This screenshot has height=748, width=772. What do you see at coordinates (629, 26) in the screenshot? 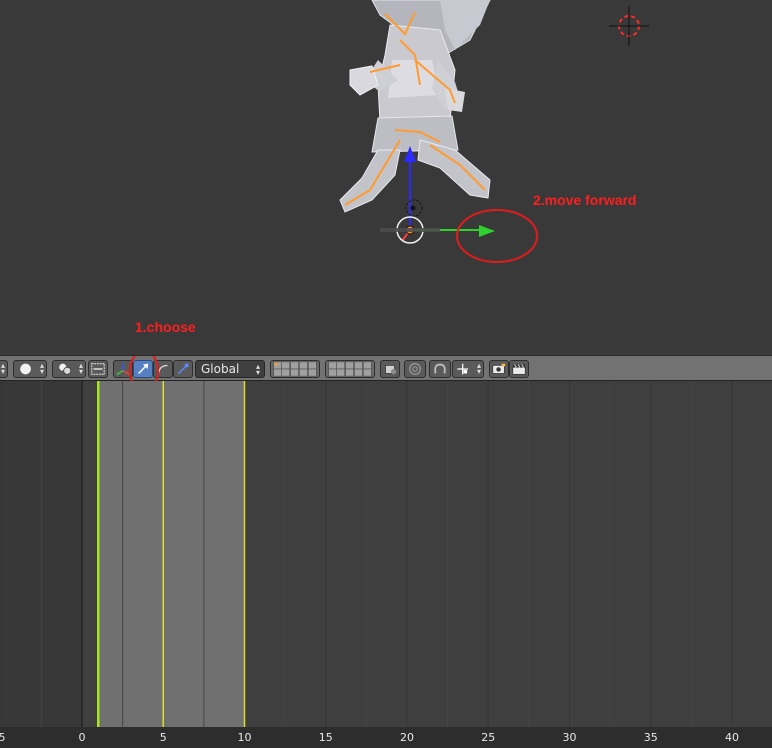
I see `3d-cursor-icon` at bounding box center [629, 26].